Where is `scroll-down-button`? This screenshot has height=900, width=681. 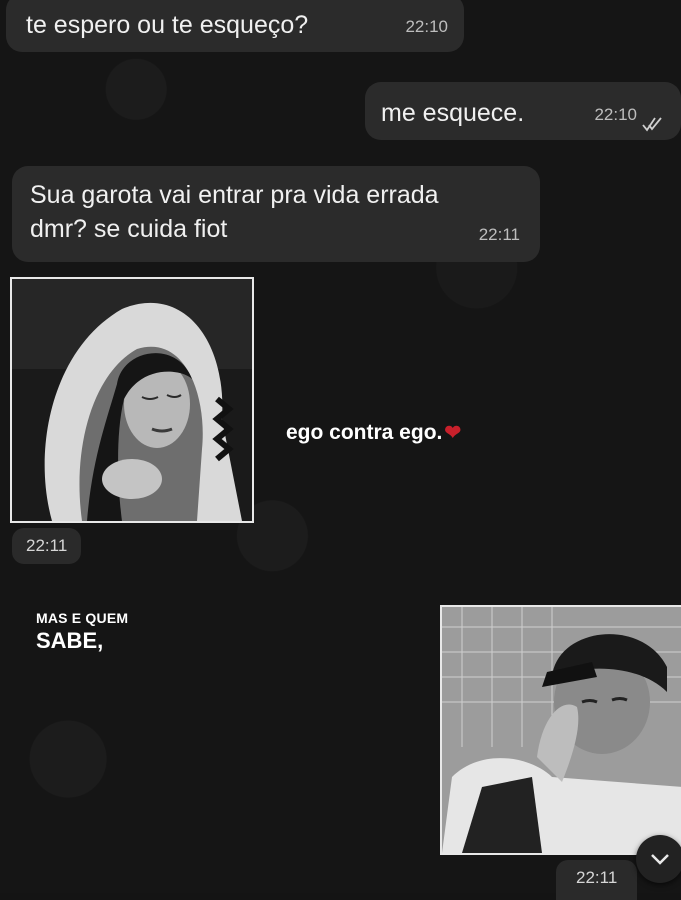
scroll-down-button is located at coordinates (658, 859).